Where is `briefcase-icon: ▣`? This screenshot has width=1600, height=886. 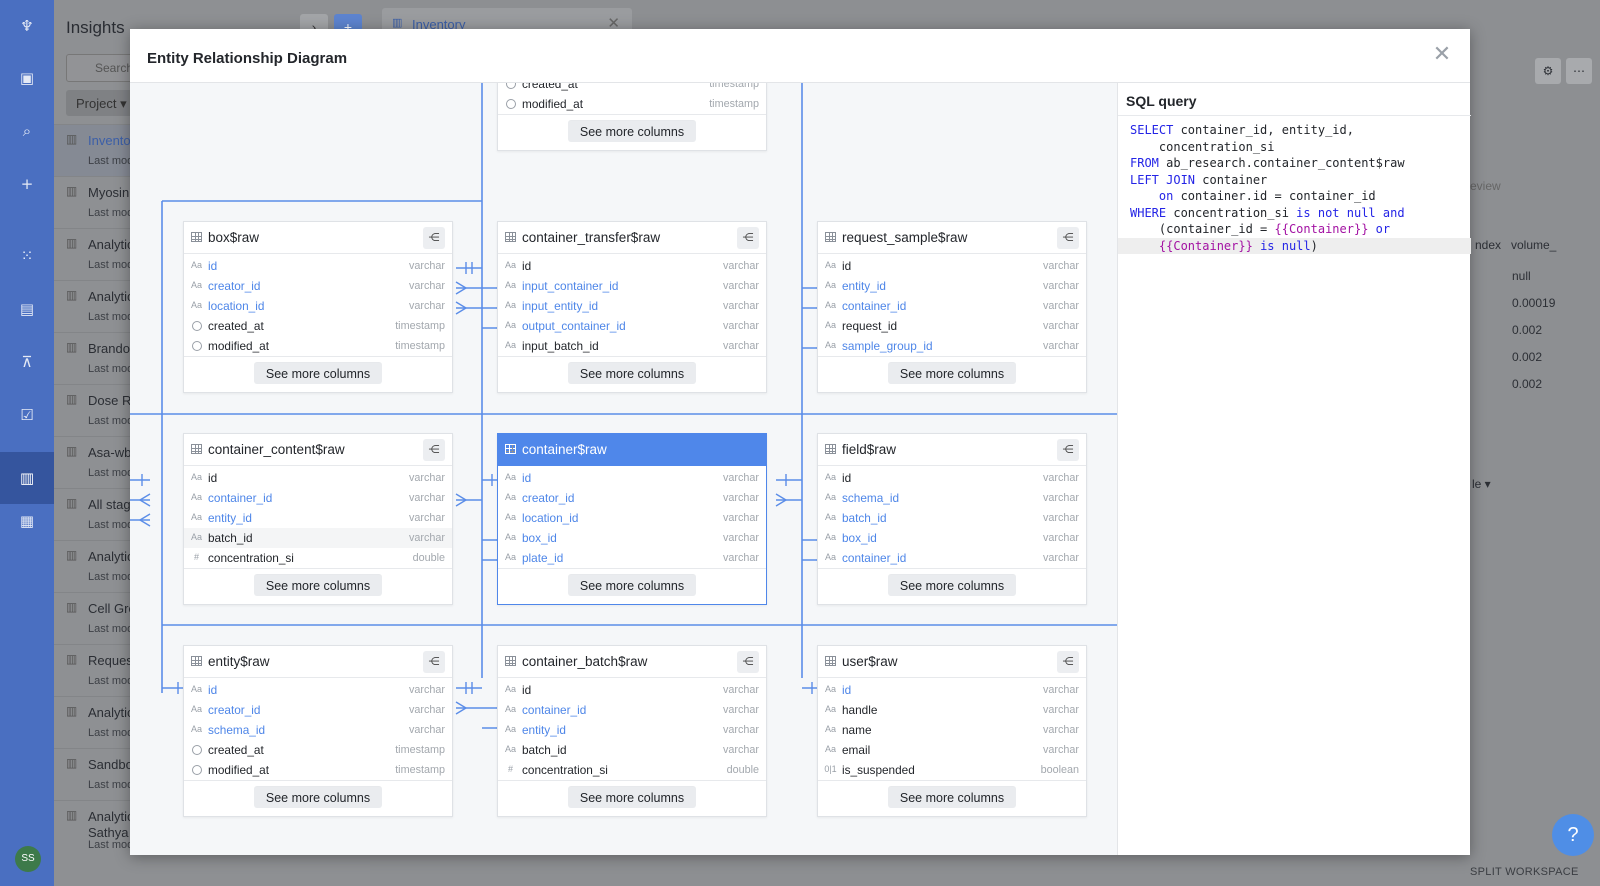 briefcase-icon: ▣ is located at coordinates (27, 78).